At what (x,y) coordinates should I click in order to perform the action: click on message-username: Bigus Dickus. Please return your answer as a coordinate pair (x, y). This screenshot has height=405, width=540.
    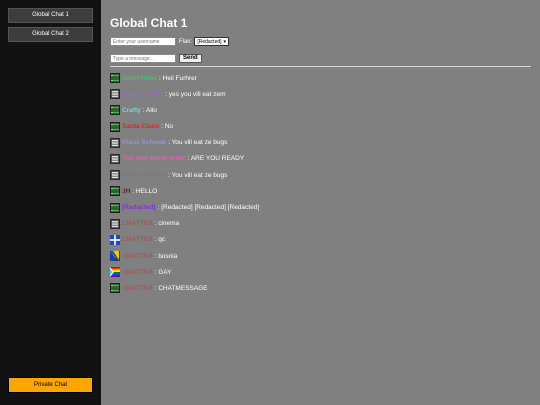
    Looking at the image, I should click on (143, 94).